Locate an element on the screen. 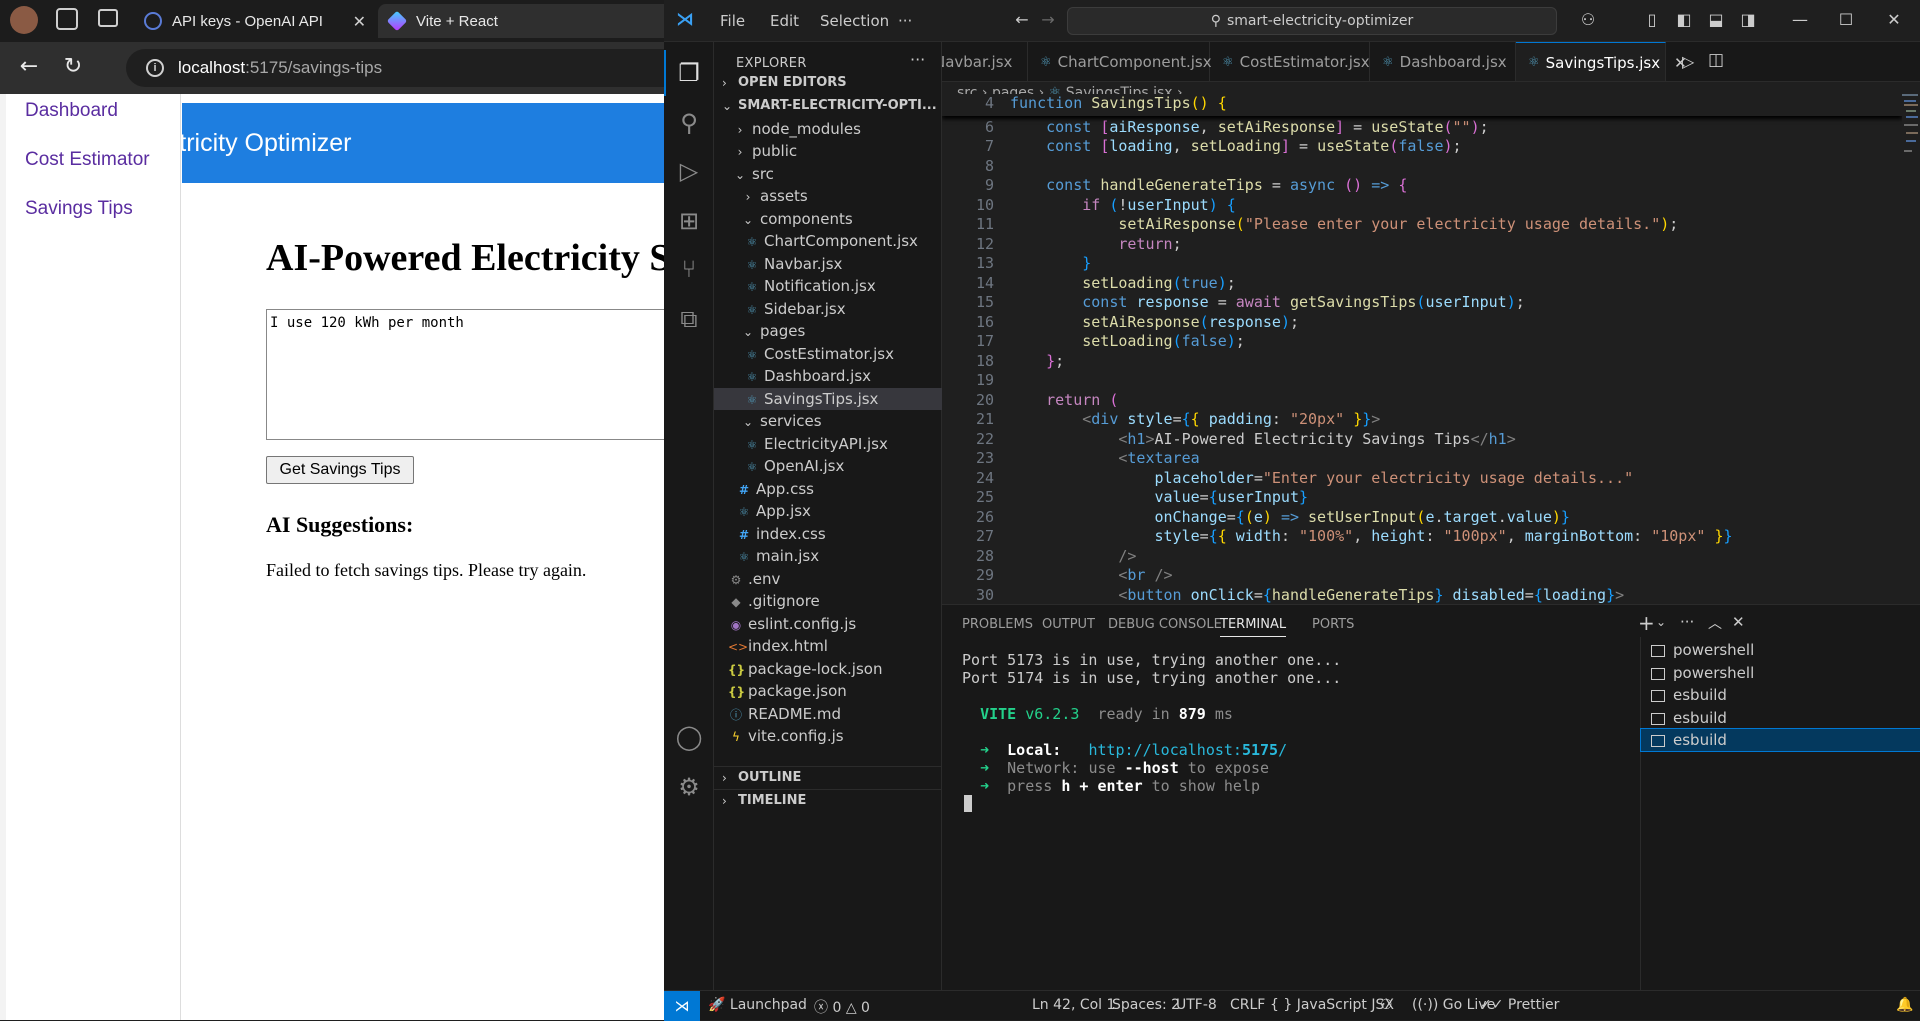  file-env: ⚙ .env is located at coordinates (828, 579).